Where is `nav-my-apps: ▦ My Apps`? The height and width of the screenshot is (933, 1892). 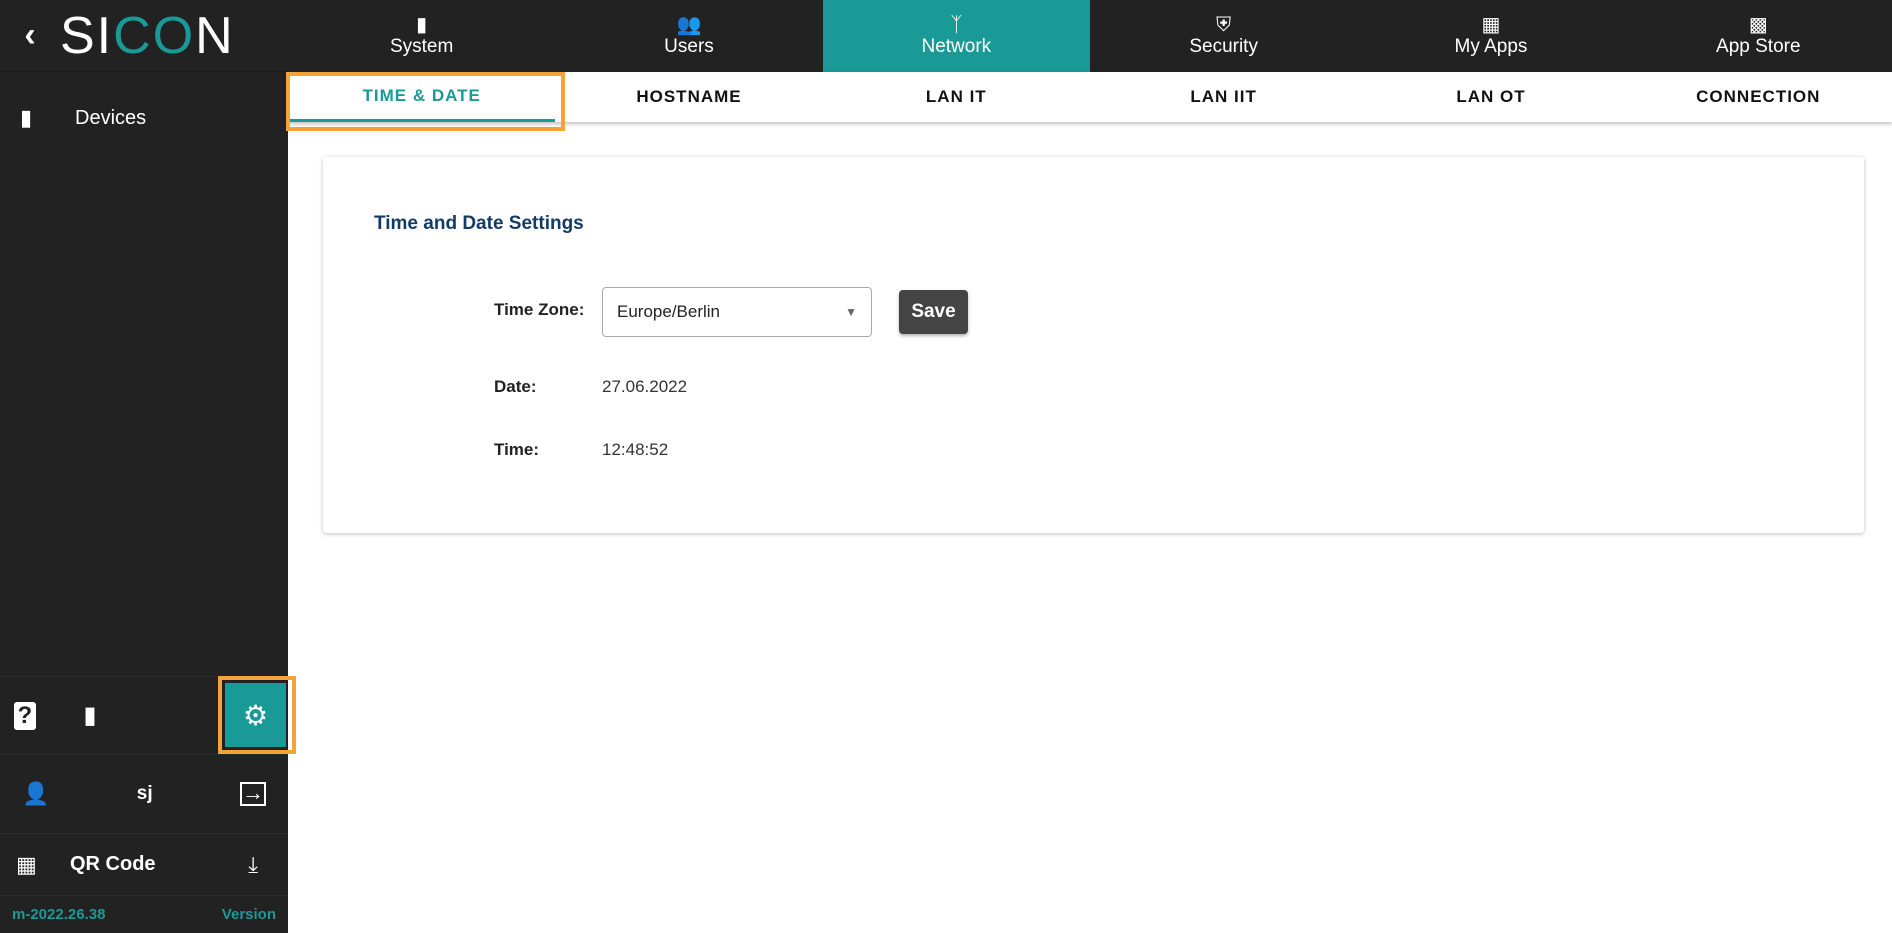 nav-my-apps: ▦ My Apps is located at coordinates (1490, 36).